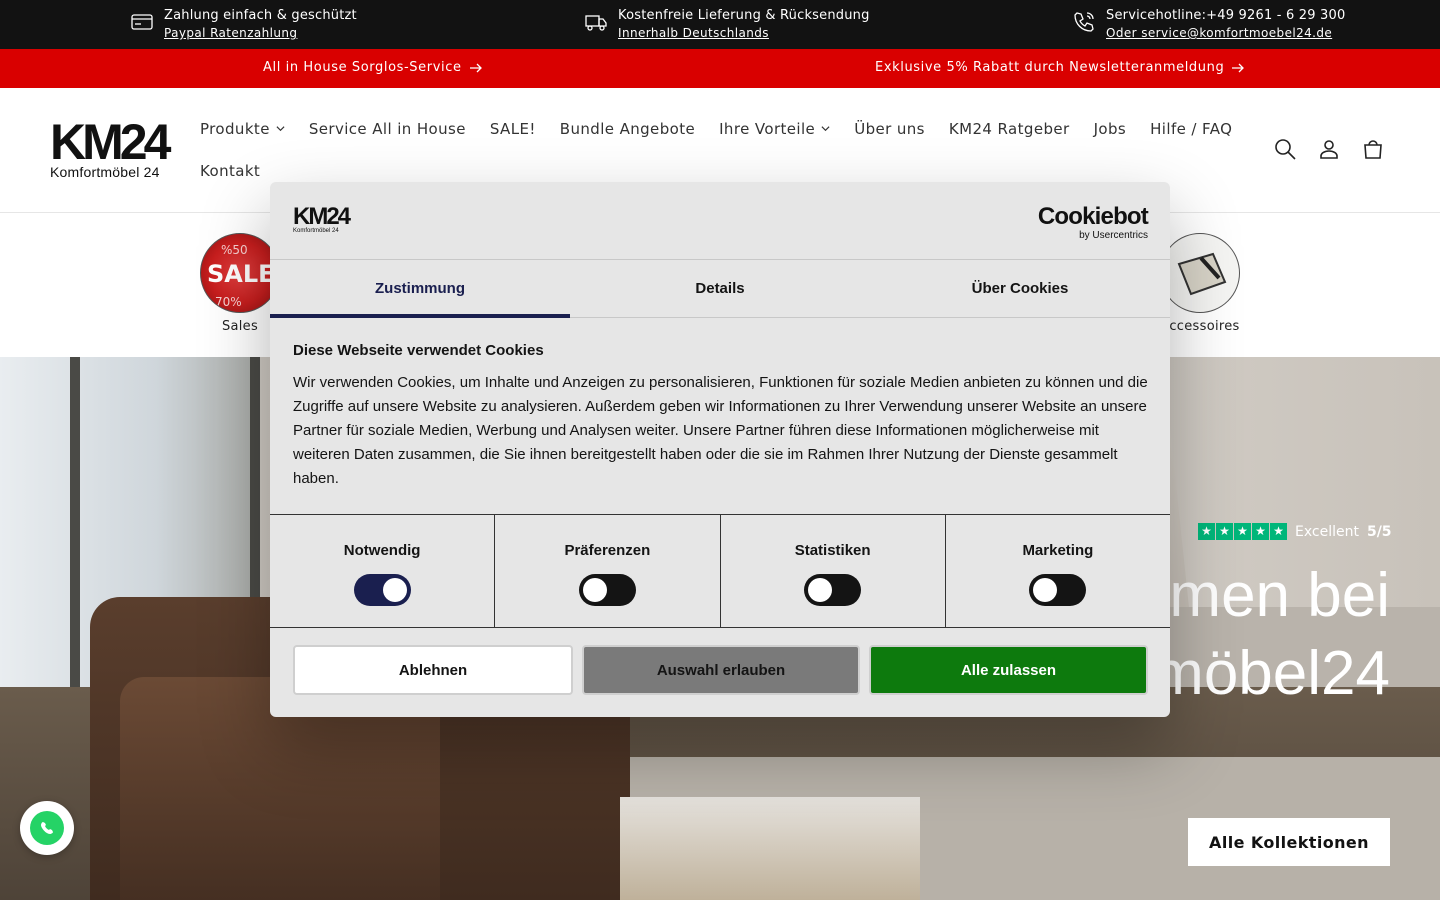  I want to click on cookiebot-name: Cookiebot, so click(1093, 216).